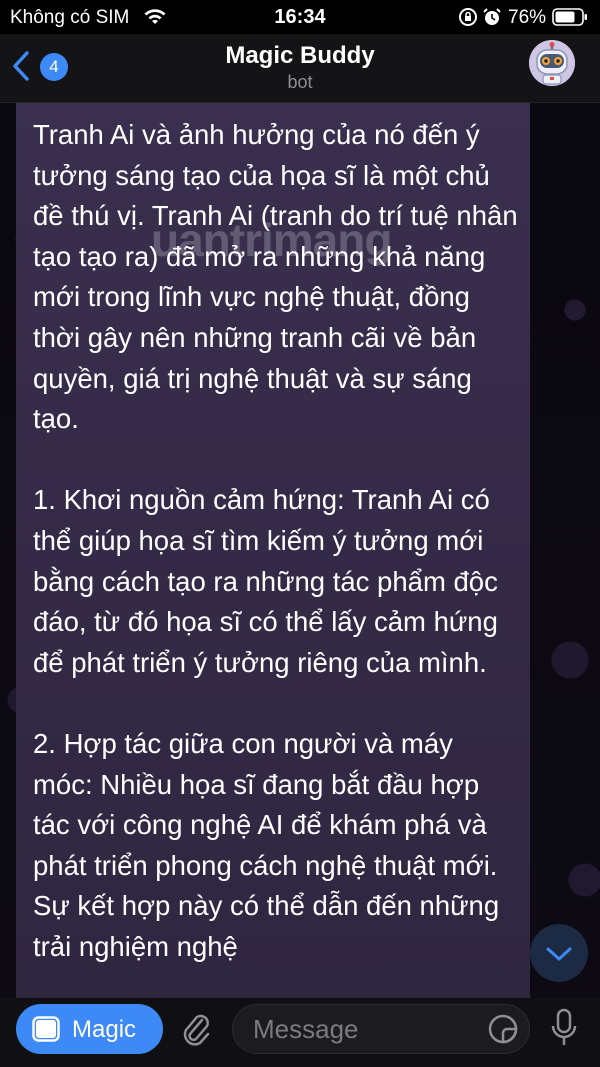 The image size is (600, 1067). Describe the element at coordinates (104, 1029) in the screenshot. I see `magic-menu-label: Magic` at that location.